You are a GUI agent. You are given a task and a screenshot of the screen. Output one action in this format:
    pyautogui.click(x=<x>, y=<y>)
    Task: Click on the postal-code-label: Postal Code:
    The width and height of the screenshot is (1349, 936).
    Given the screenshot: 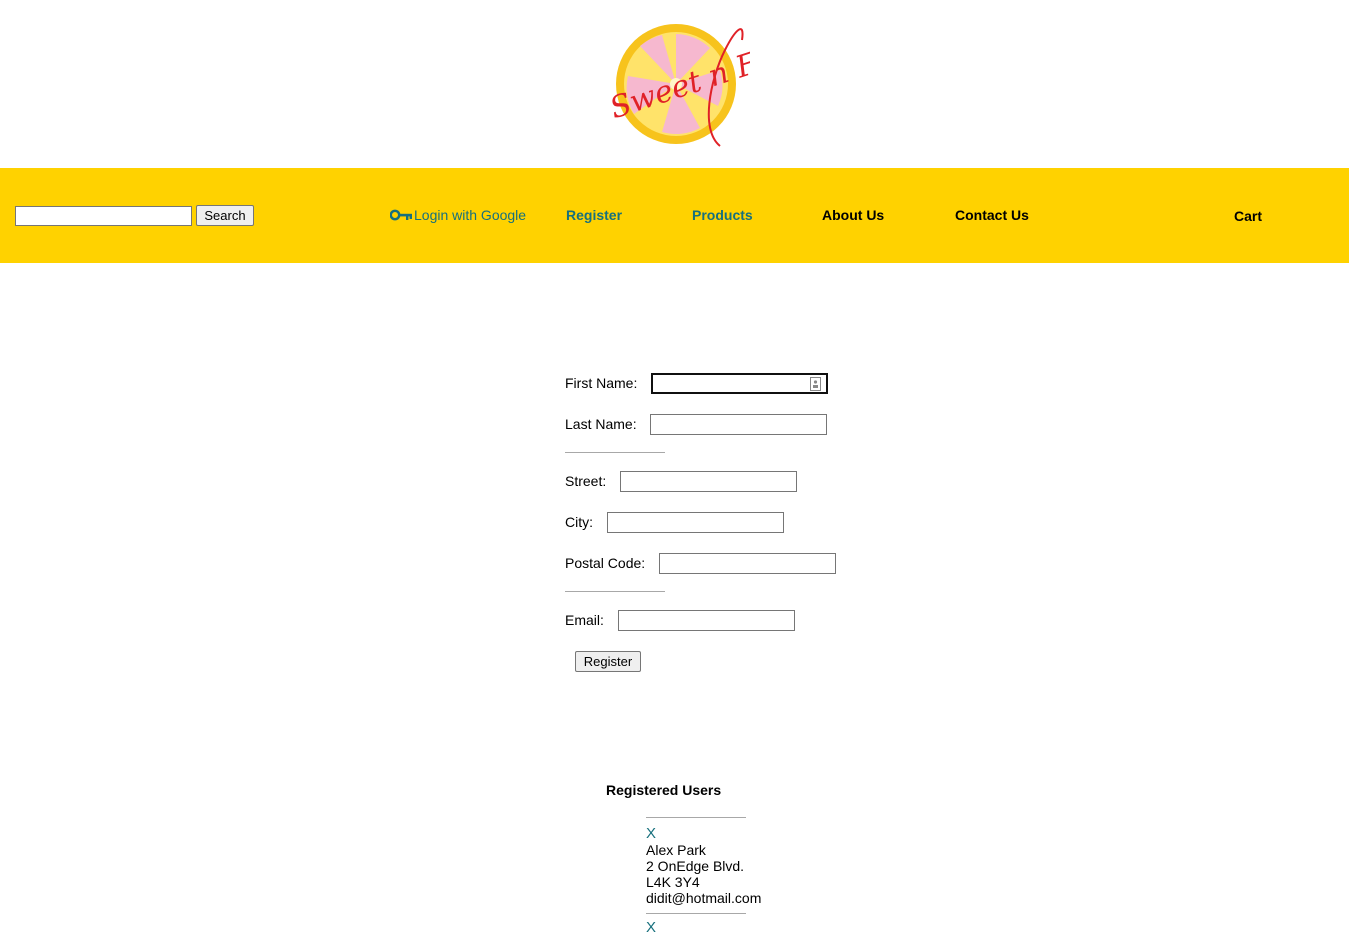 What is the action you would take?
    pyautogui.click(x=605, y=563)
    